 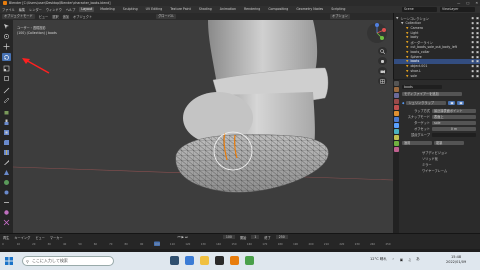 What do you see at coordinates (255, 237) in the screenshot?
I see `start-frame-field: 1` at bounding box center [255, 237].